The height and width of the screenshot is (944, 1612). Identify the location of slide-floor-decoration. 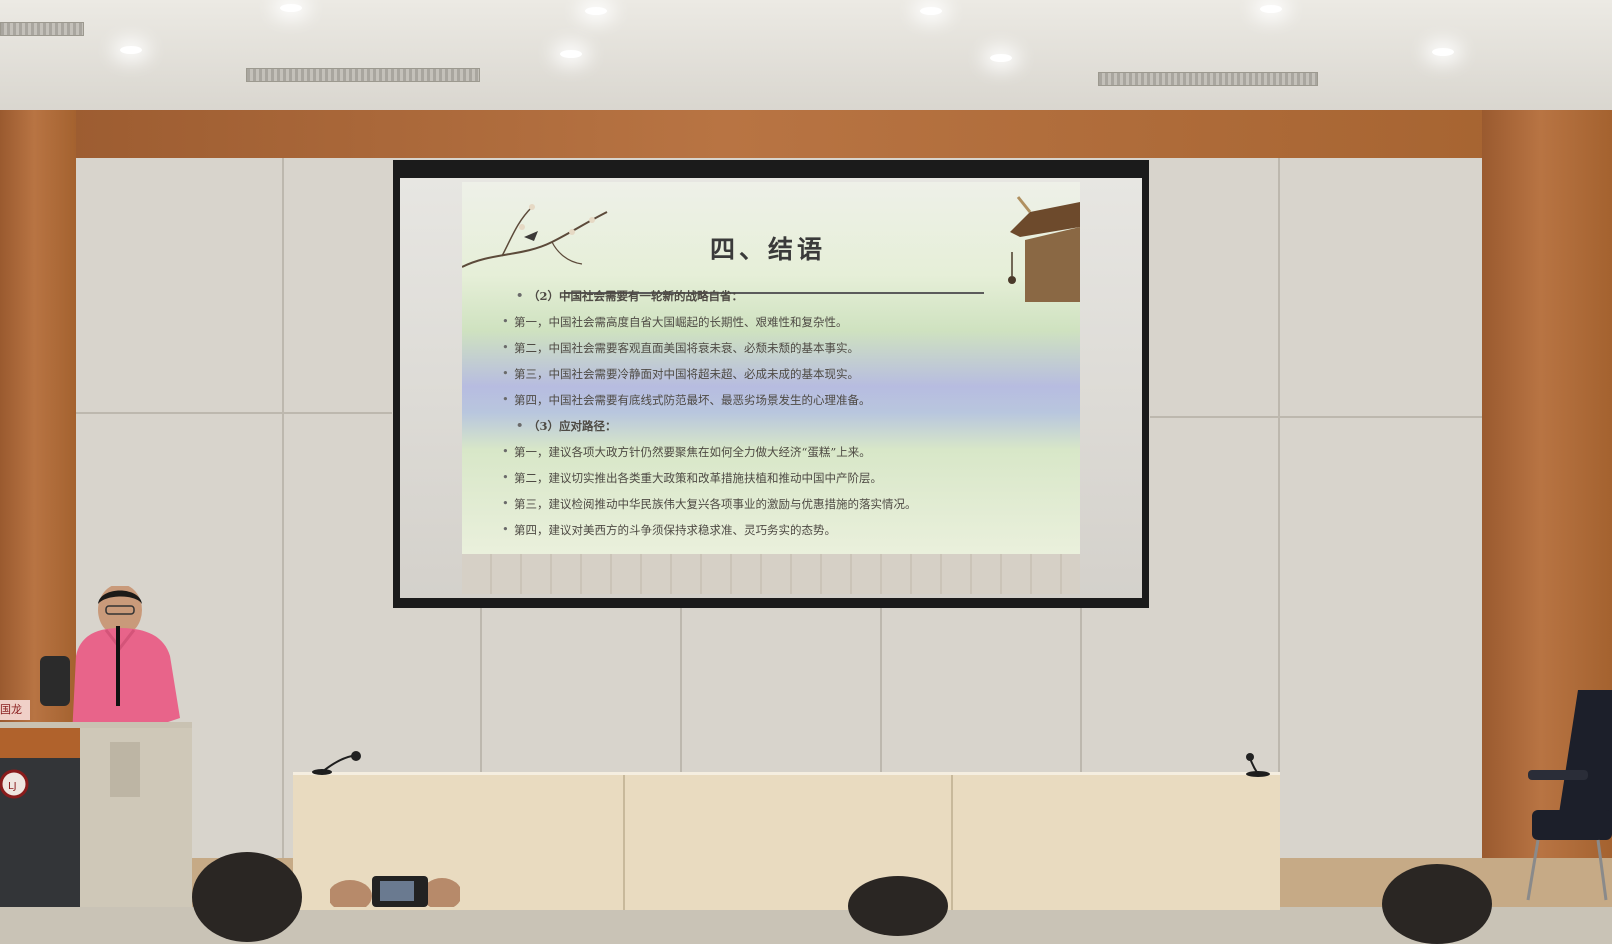
(771, 574).